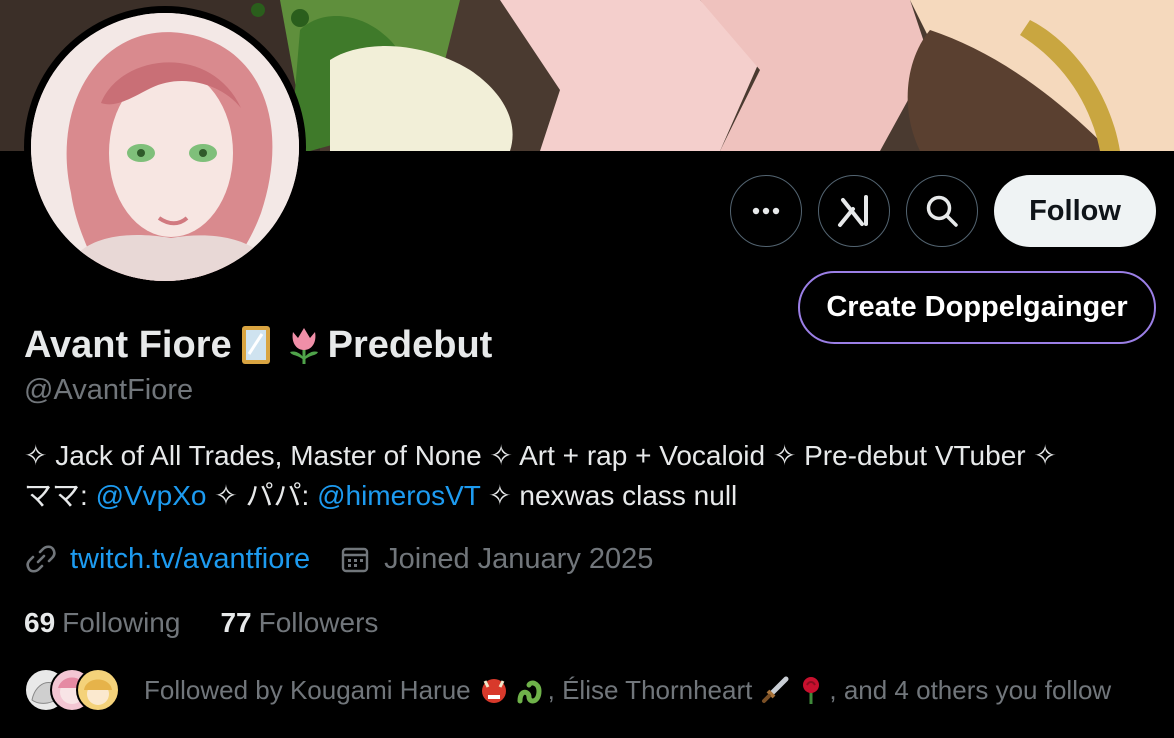 This screenshot has width=1174, height=738. I want to click on following-count: 69, so click(40, 622).